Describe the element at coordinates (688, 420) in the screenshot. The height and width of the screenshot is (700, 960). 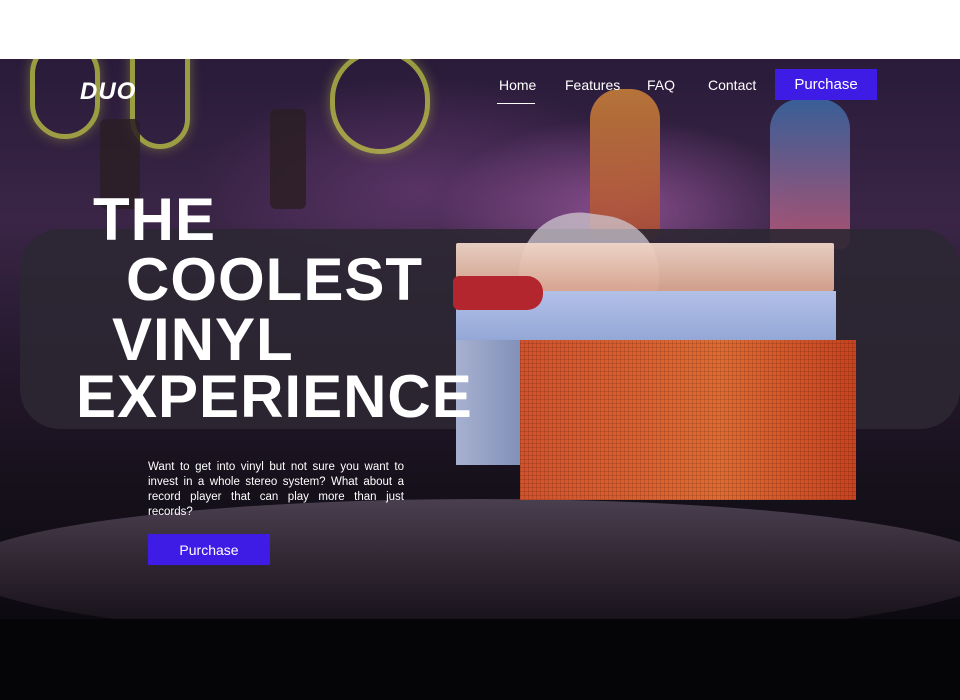
I see `speaker-grille` at that location.